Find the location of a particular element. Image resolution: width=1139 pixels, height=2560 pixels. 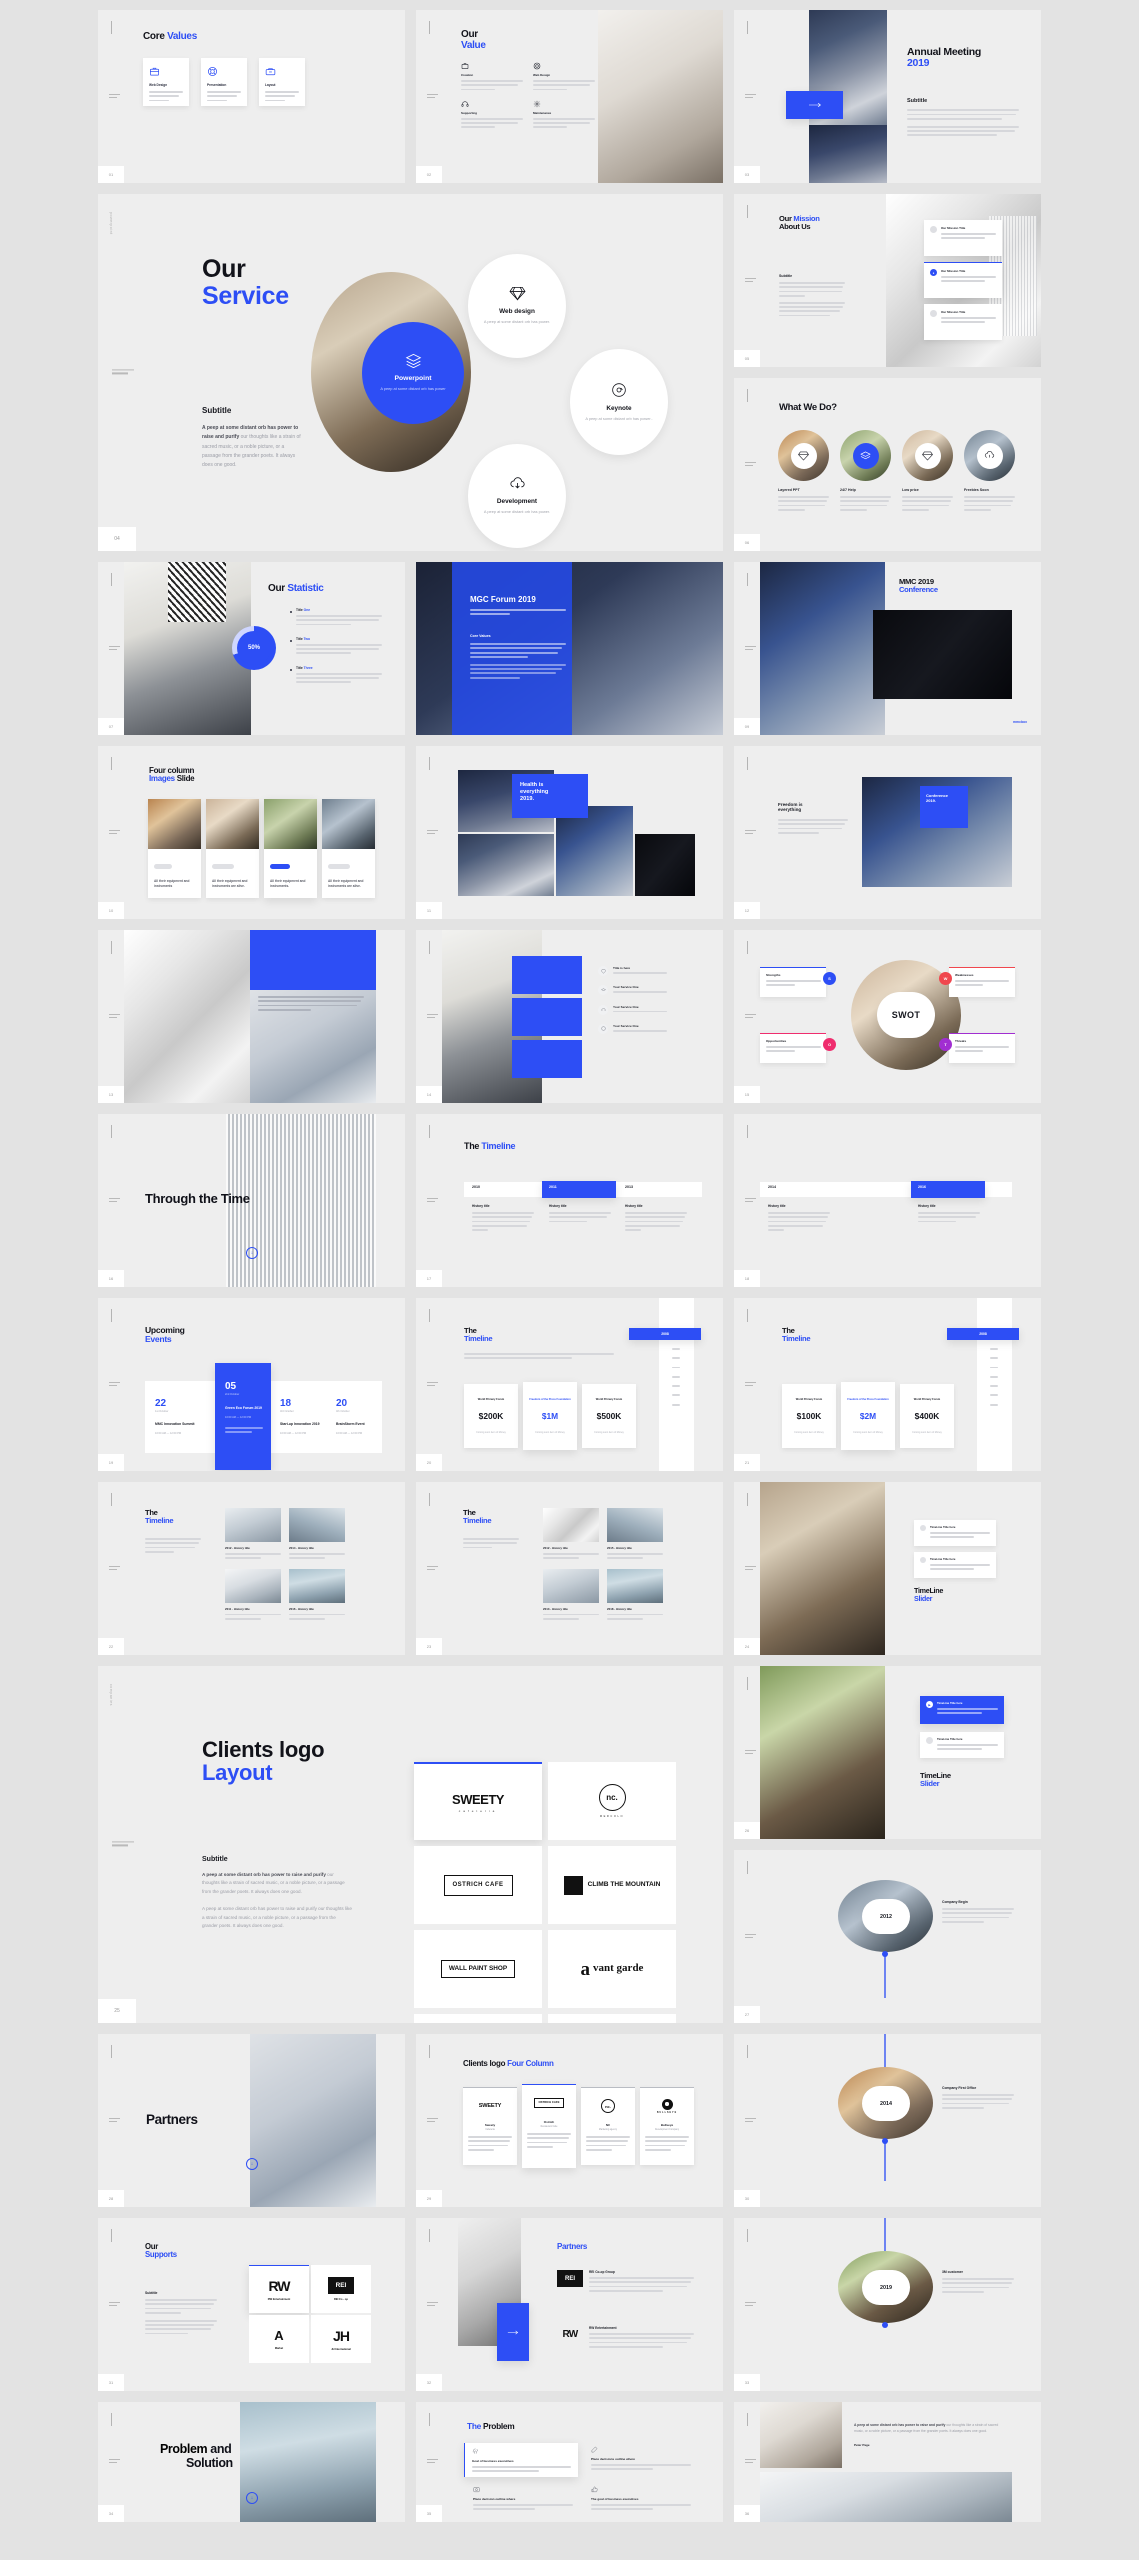

stat-item: Title Three is located at coordinates (336, 676).